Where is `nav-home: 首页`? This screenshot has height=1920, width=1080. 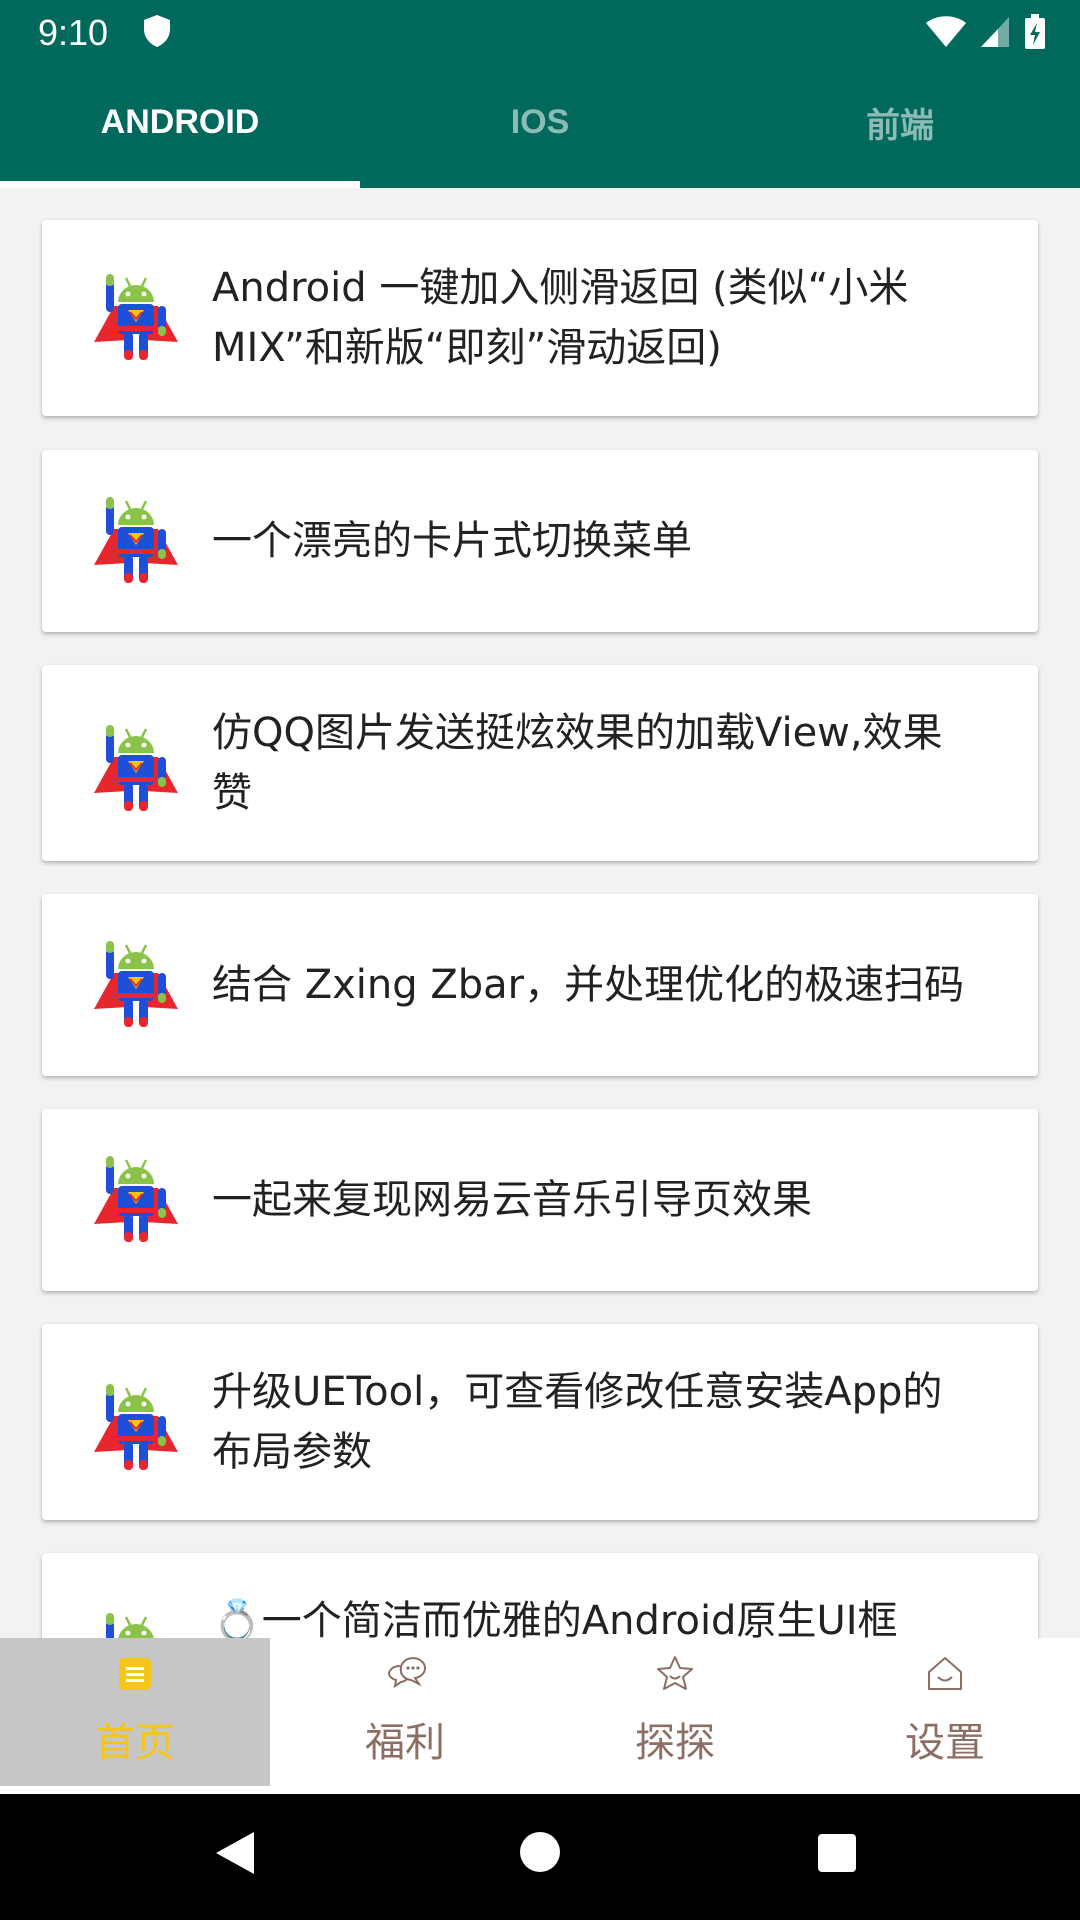 nav-home: 首页 is located at coordinates (135, 1712).